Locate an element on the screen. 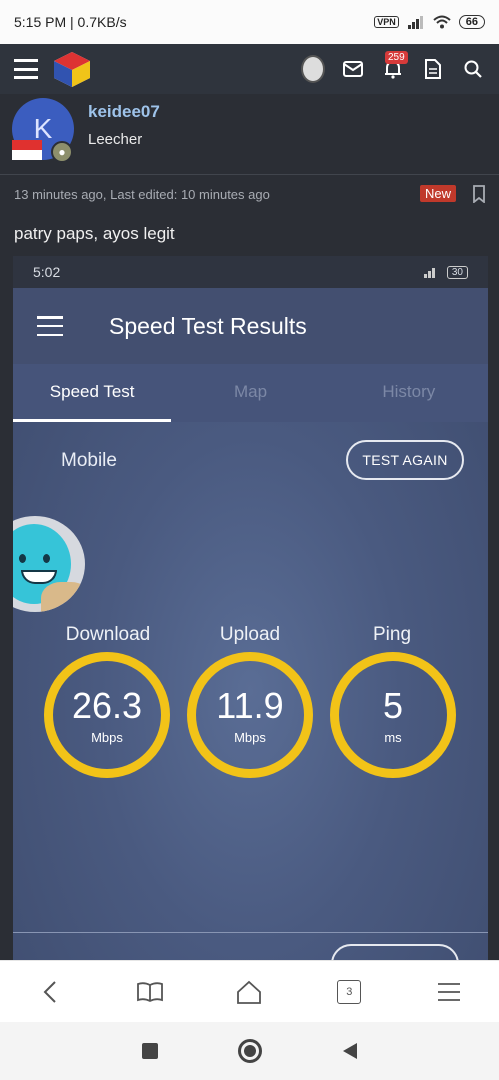  upload-unit: Mbps is located at coordinates (250, 737).